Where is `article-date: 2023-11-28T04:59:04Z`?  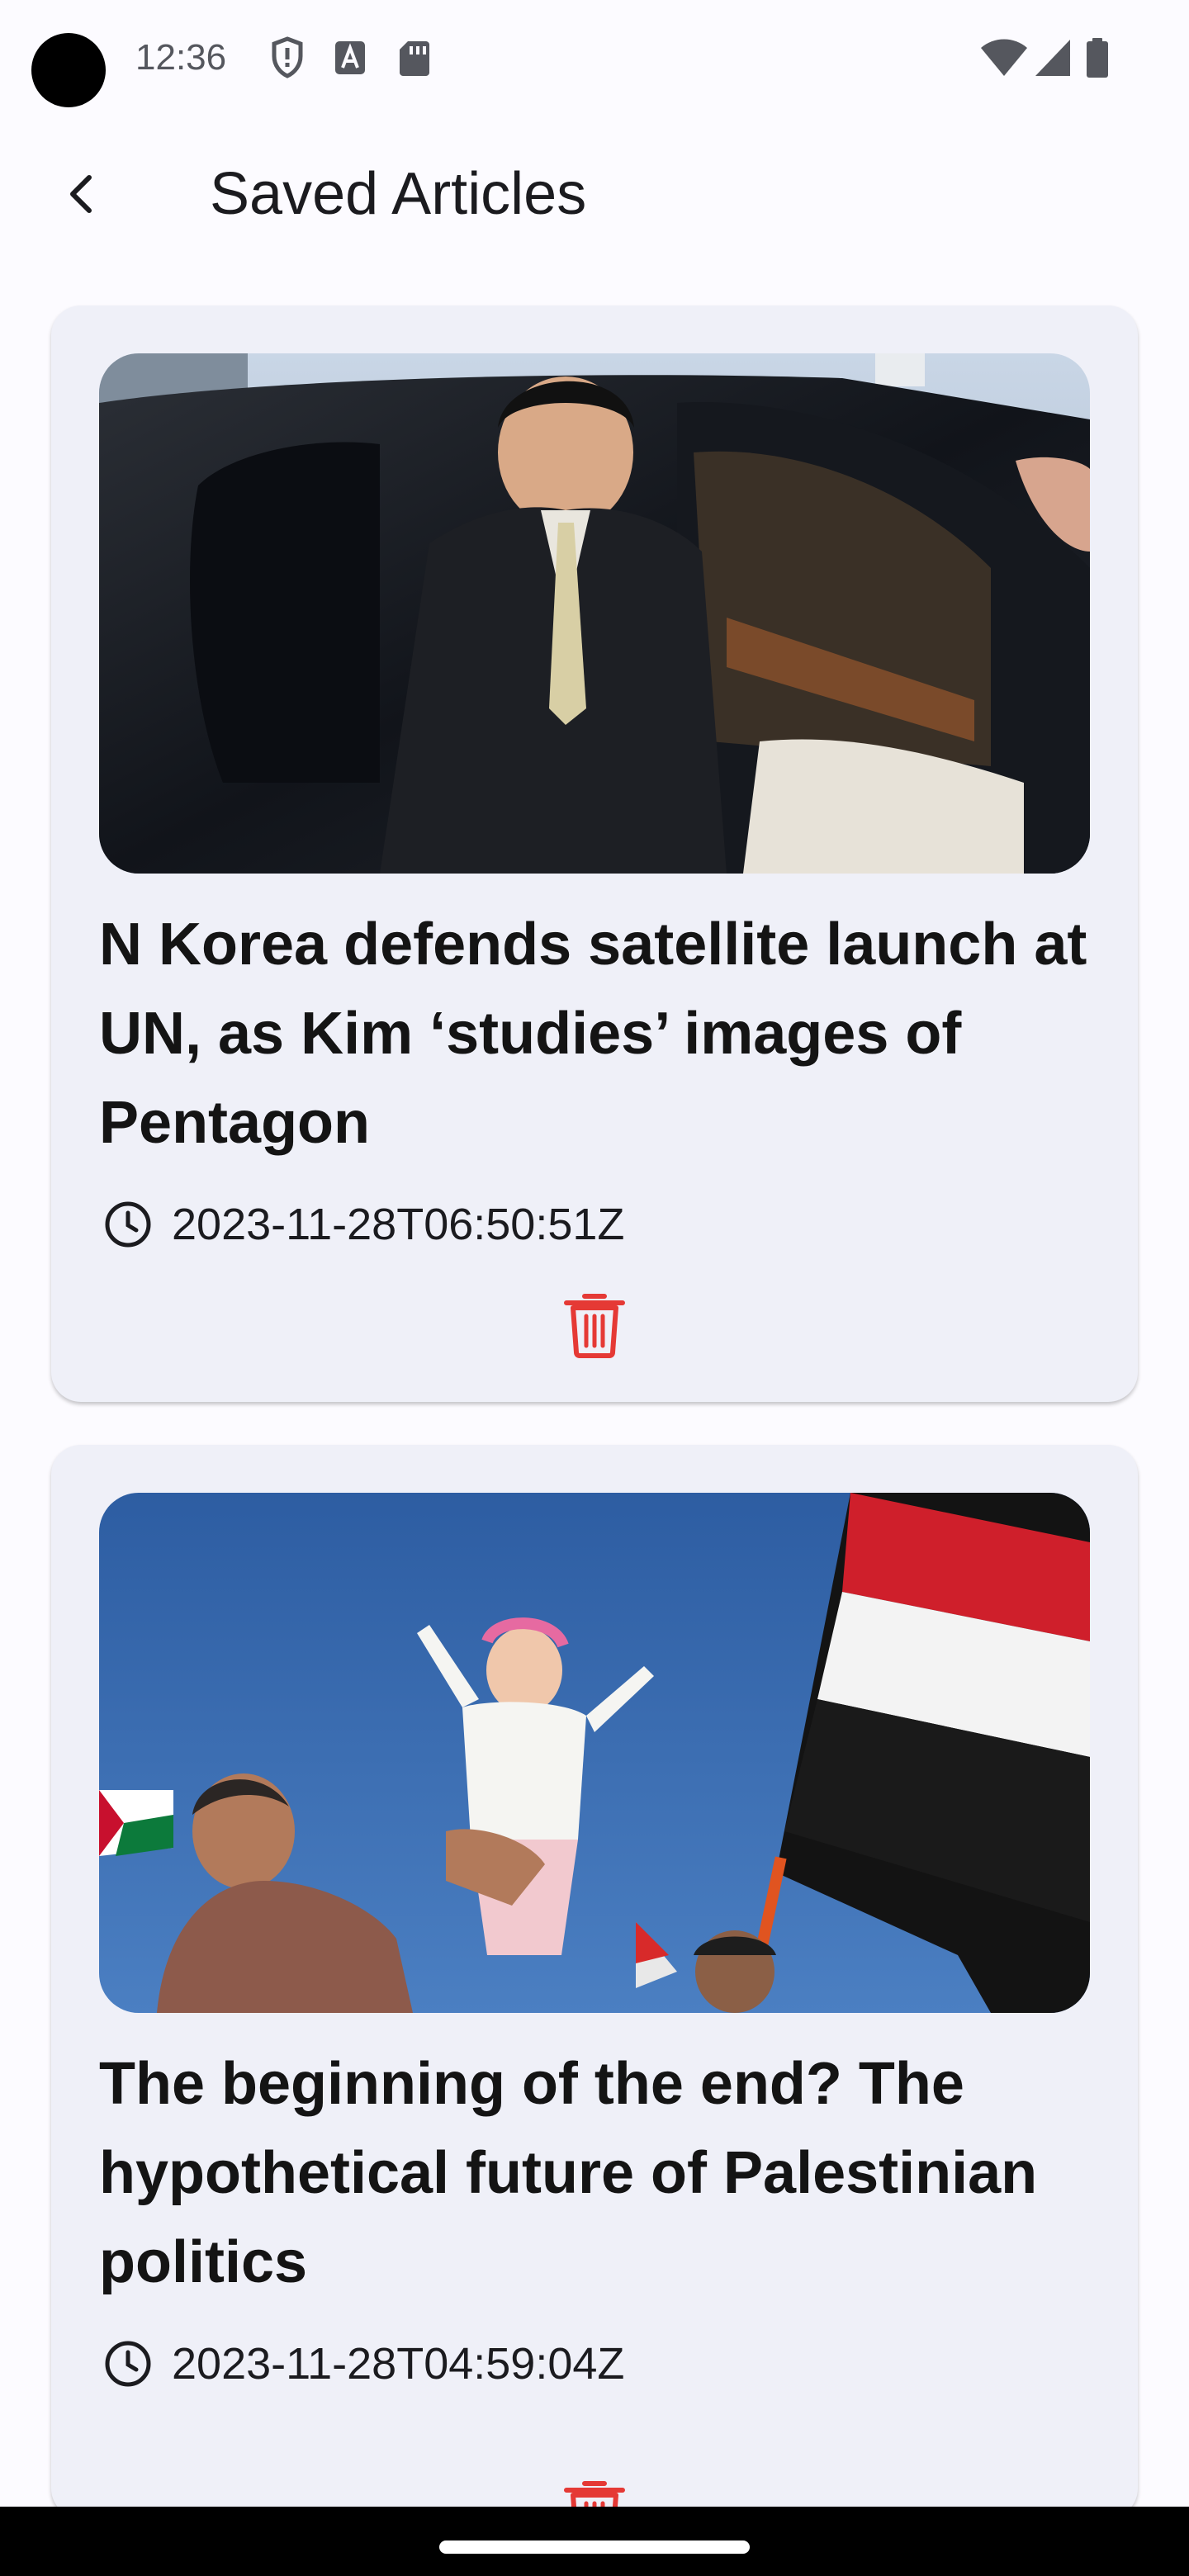 article-date: 2023-11-28T04:59:04Z is located at coordinates (398, 2364).